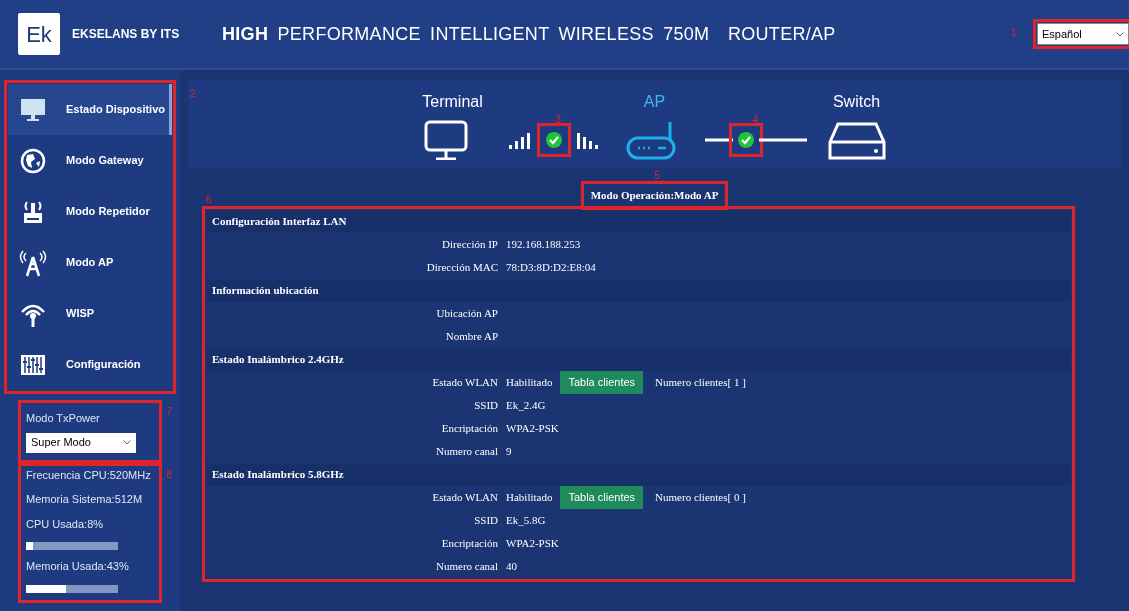 The width and height of the screenshot is (1129, 611). Describe the element at coordinates (90, 364) in the screenshot. I see `sidebar-item: Configuración` at that location.